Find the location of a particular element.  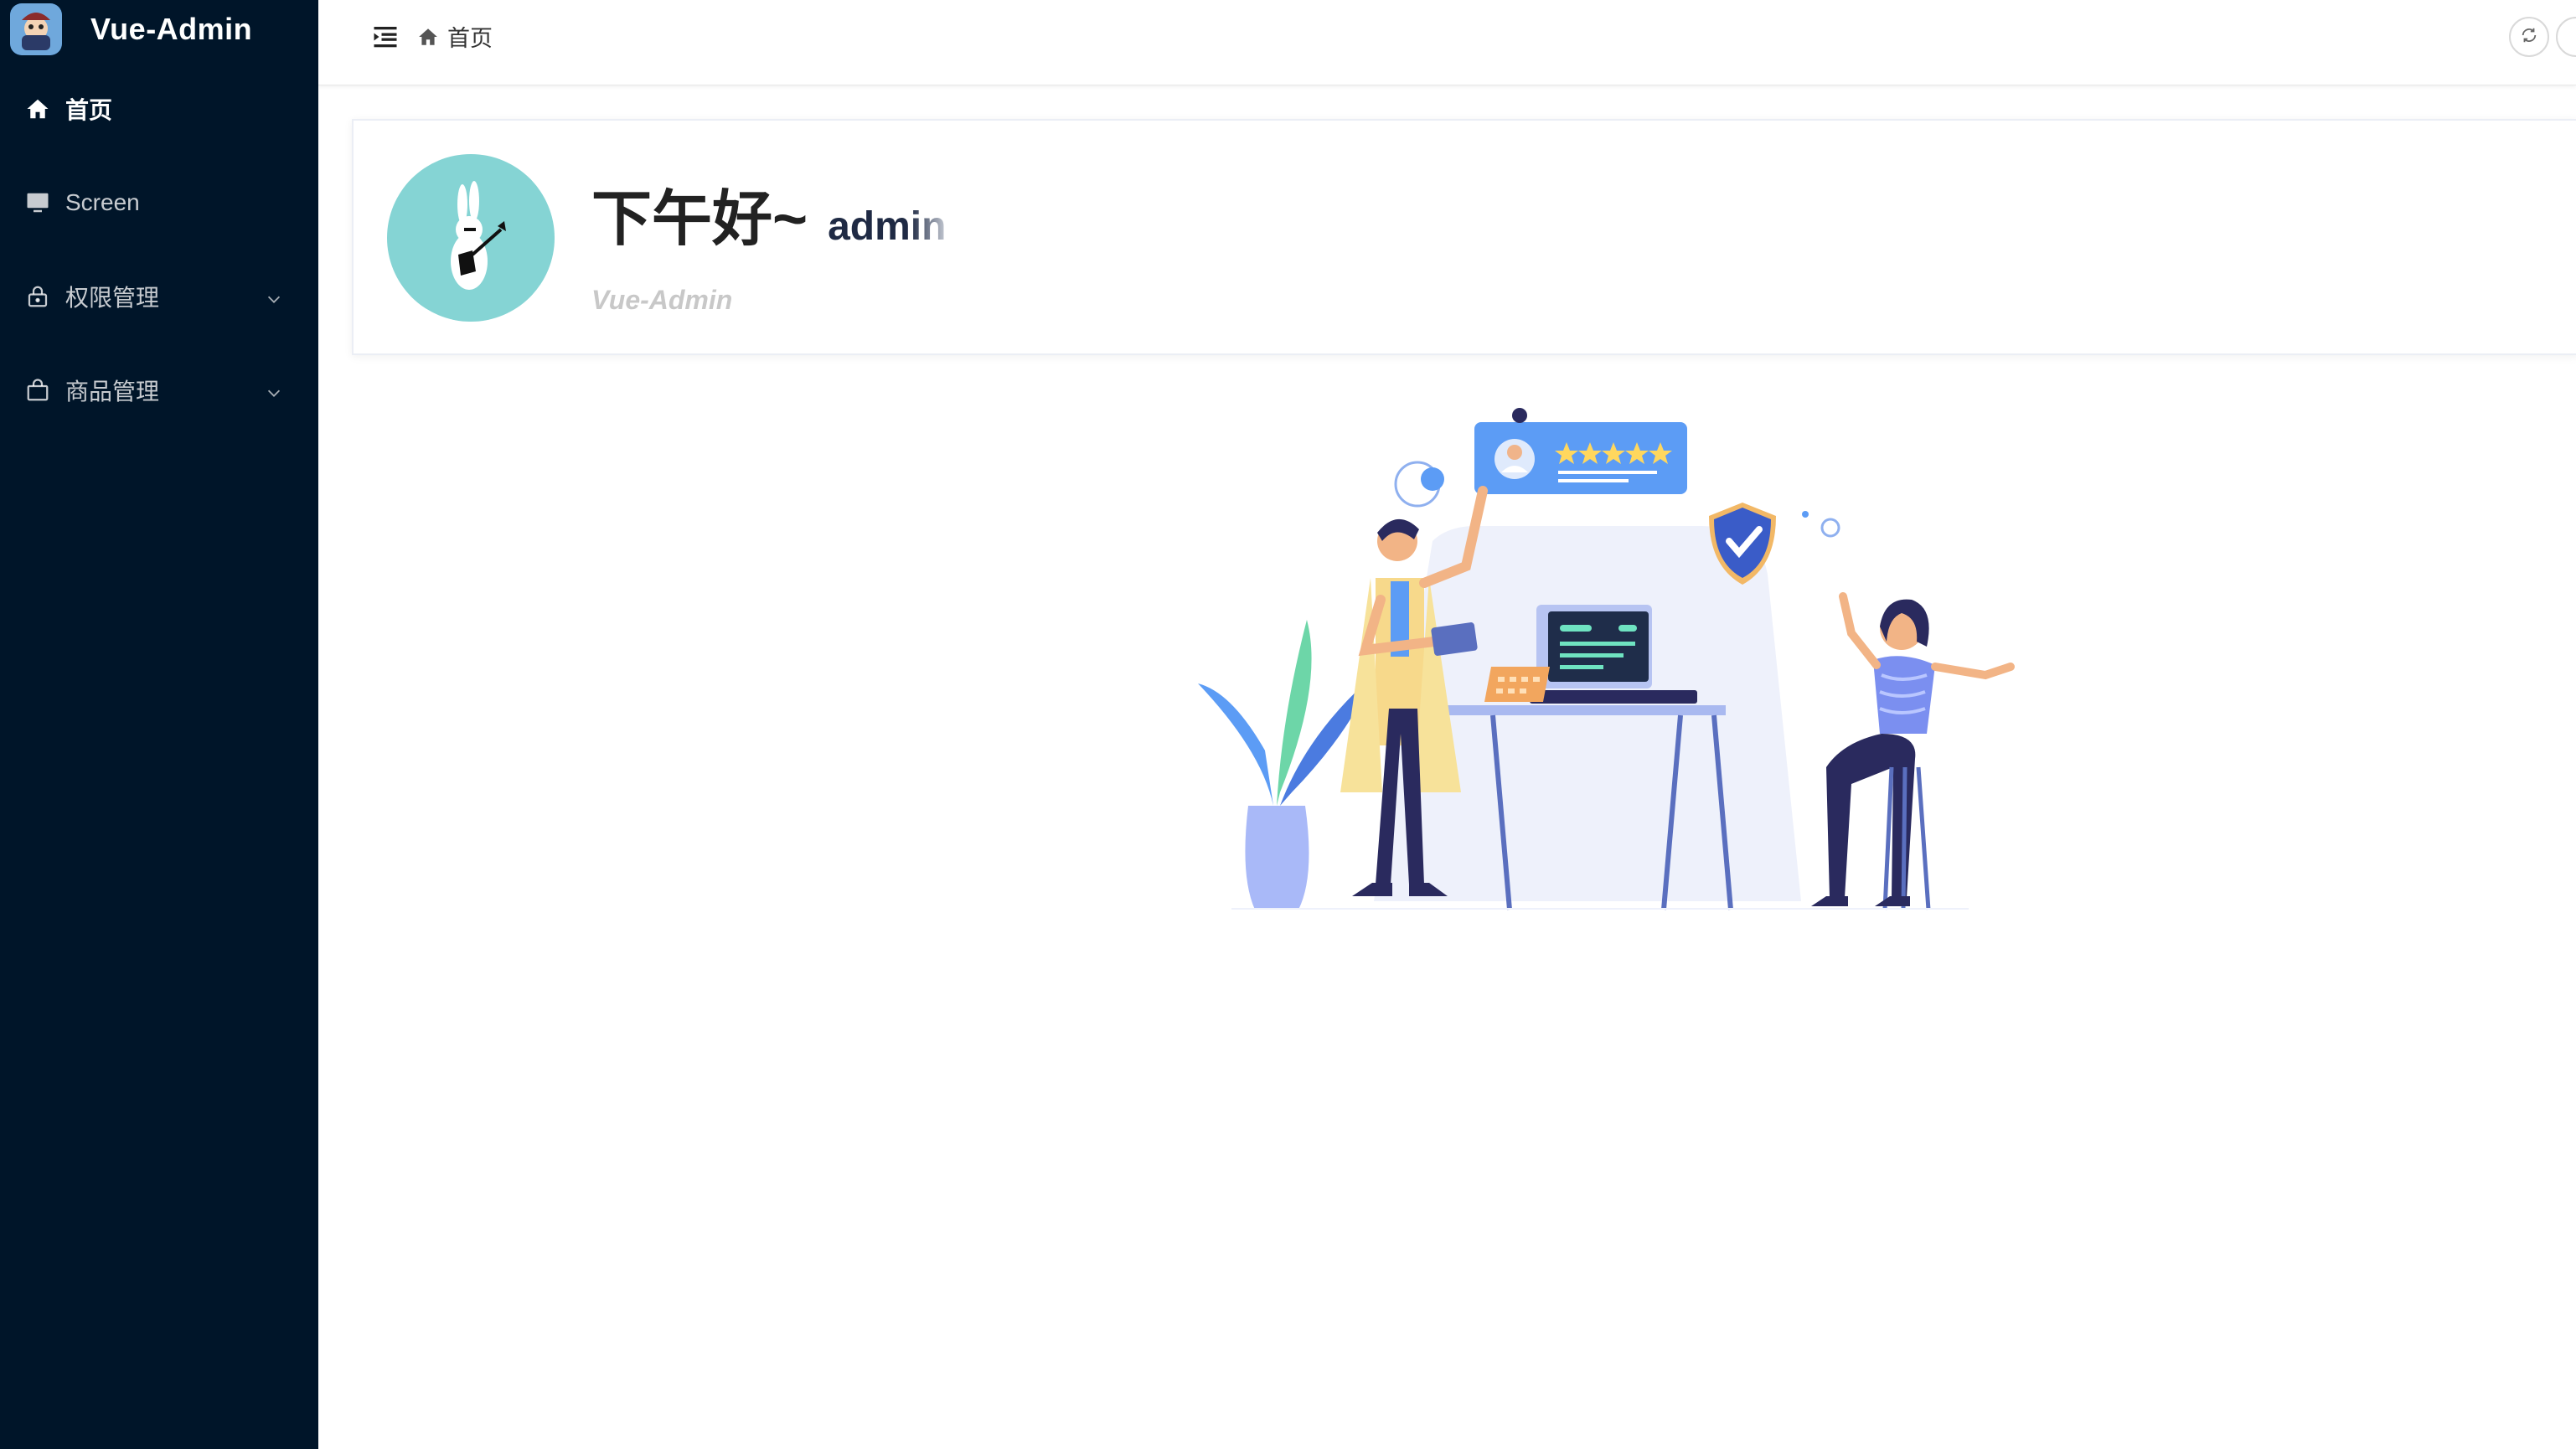

logo-row: Vue-Admin is located at coordinates (159, 29).